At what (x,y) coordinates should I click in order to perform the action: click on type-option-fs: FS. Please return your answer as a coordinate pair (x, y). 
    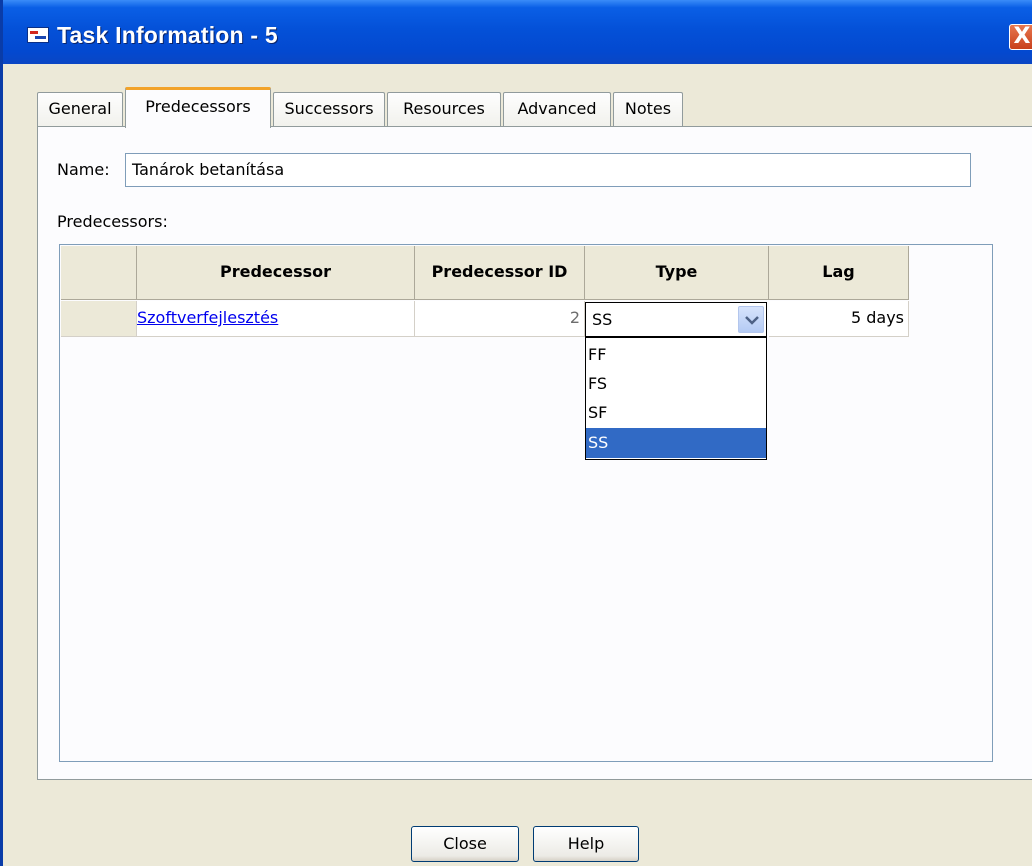
    Looking at the image, I should click on (676, 384).